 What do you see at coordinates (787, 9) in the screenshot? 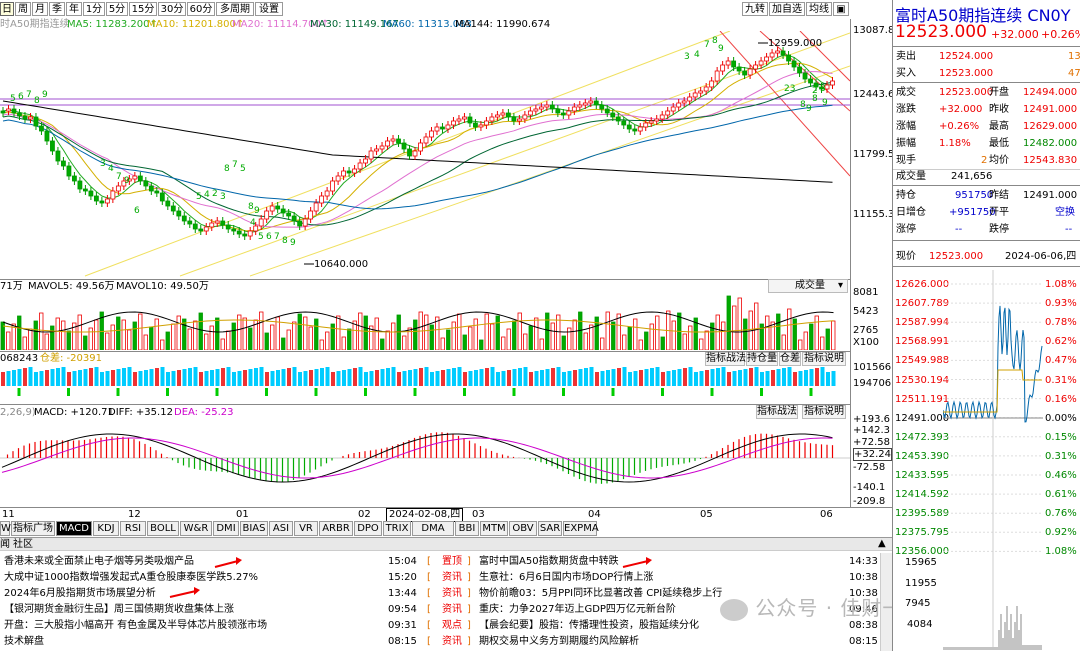
I see `add-watchlist-button: 加自选` at bounding box center [787, 9].